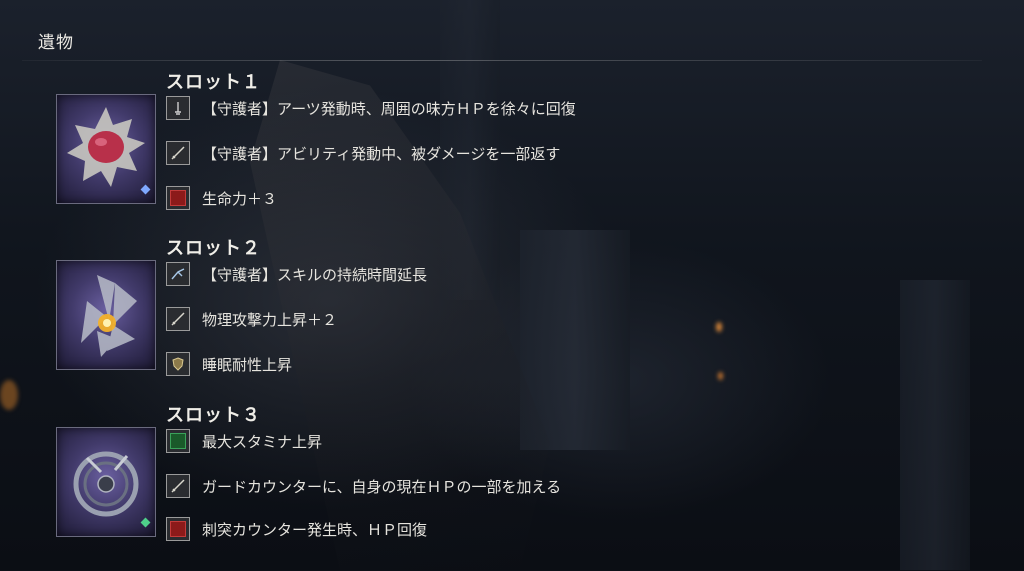 The width and height of the screenshot is (1024, 571). What do you see at coordinates (262, 442) in the screenshot?
I see `effect-text: 最大スタミナ上昇` at bounding box center [262, 442].